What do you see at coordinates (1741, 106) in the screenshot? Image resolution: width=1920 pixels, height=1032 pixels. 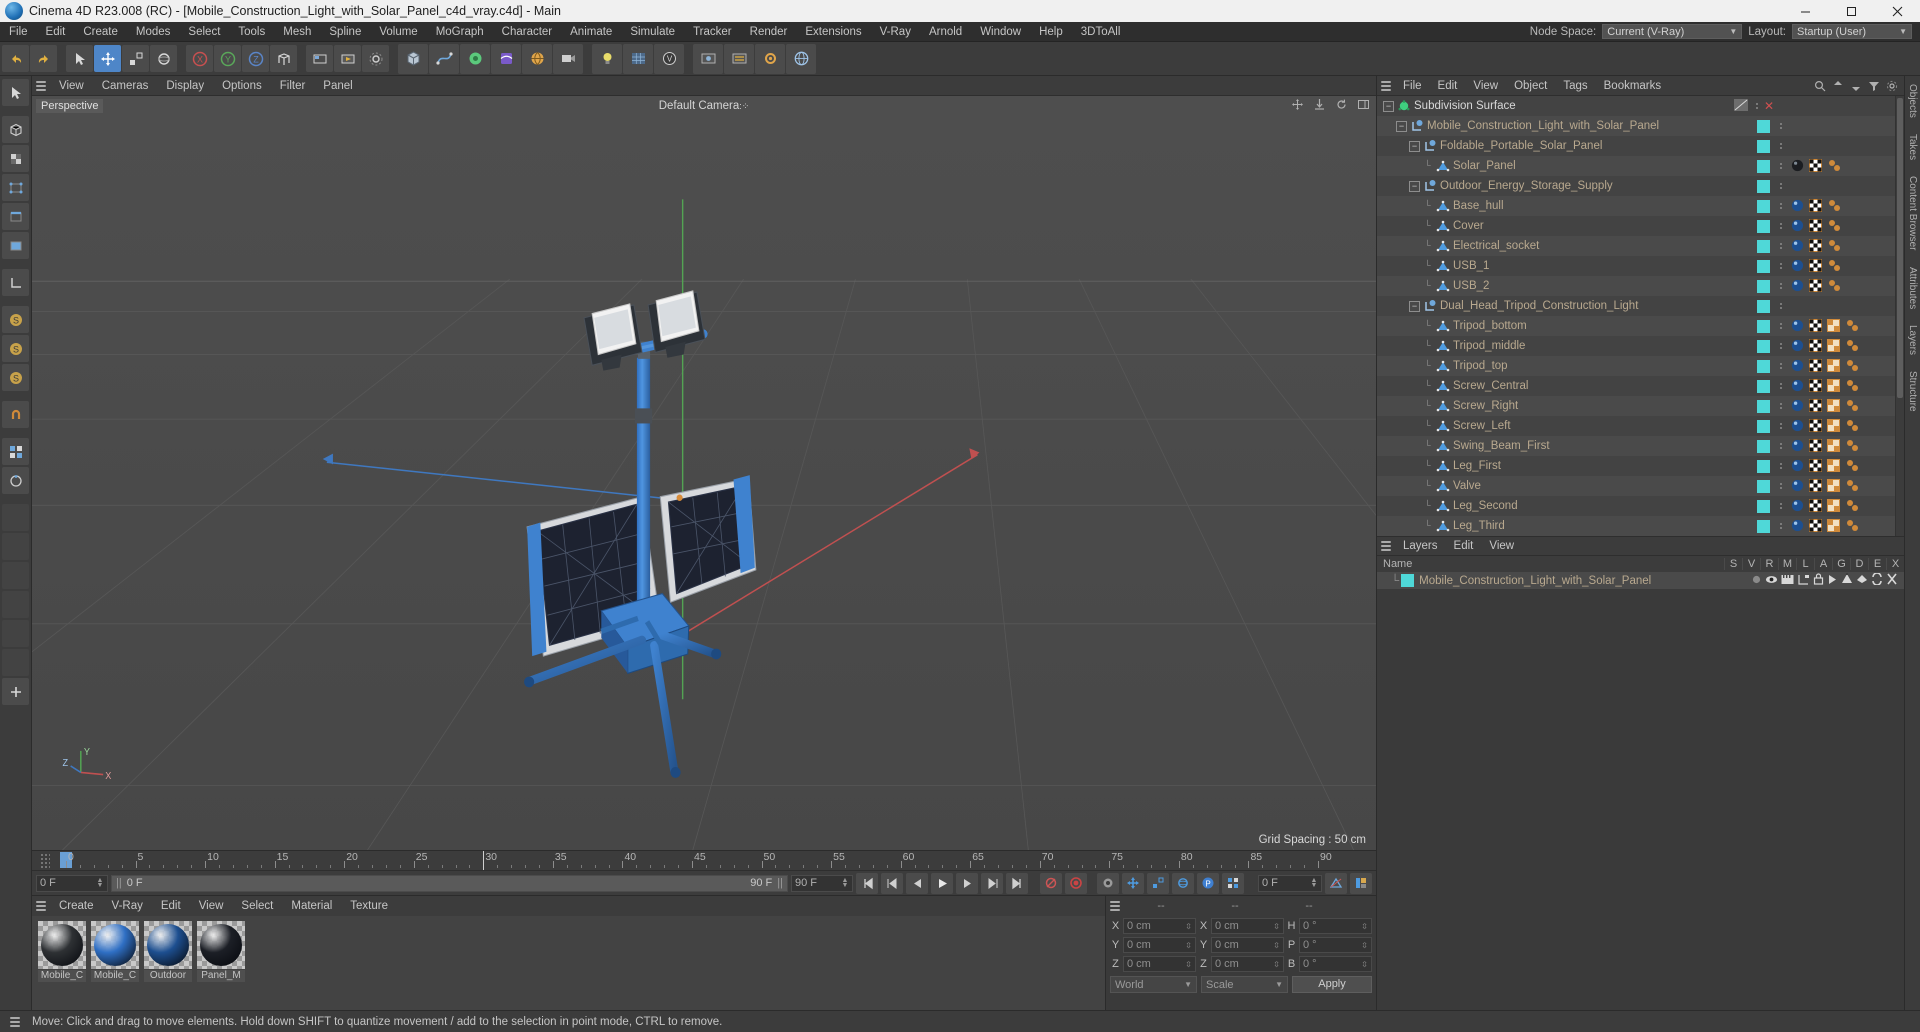 I see `subdivision-editor-toggle` at bounding box center [1741, 106].